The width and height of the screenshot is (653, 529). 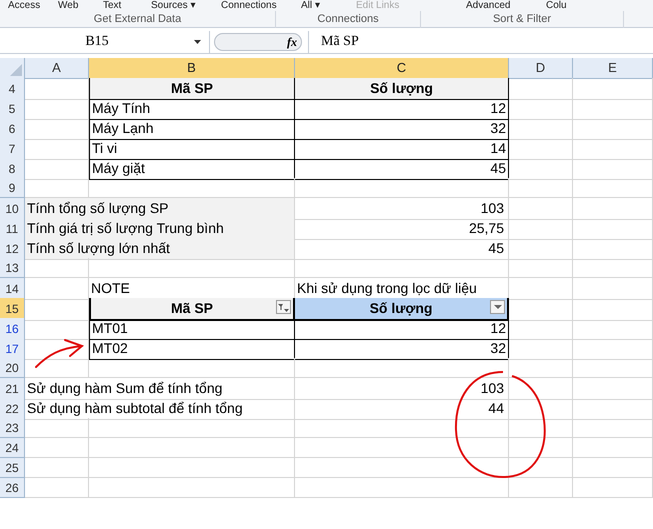 What do you see at coordinates (160, 389) in the screenshot?
I see `table-cell: Sử dụng hàm Sum để tính tổng` at bounding box center [160, 389].